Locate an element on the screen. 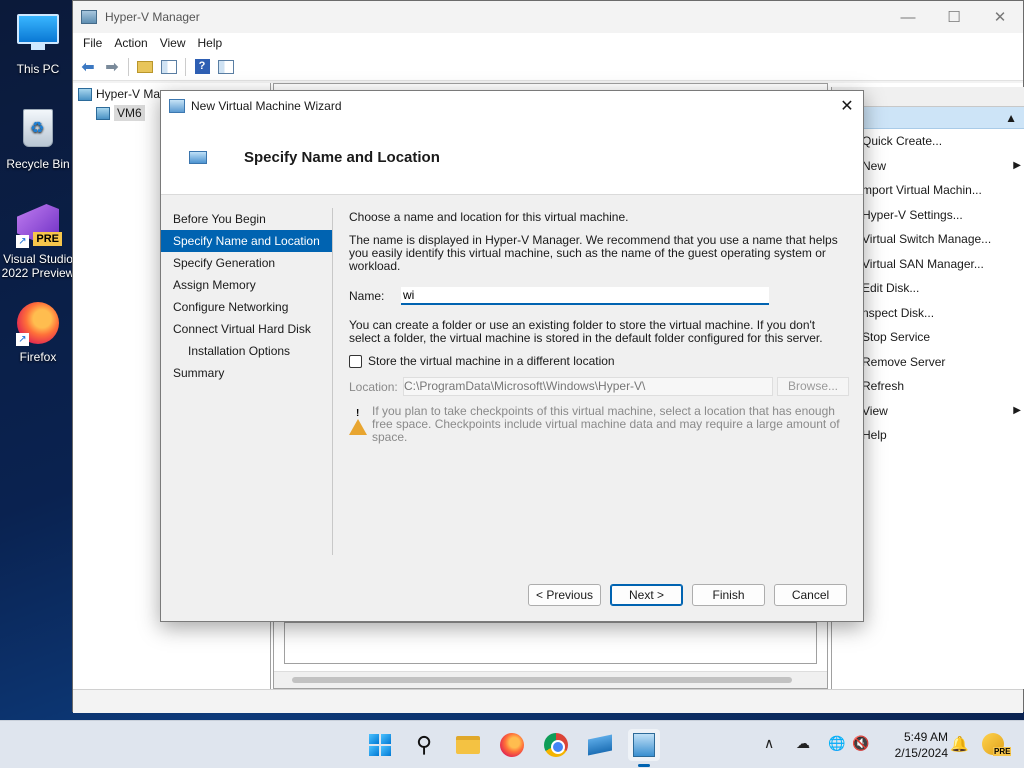 This screenshot has width=1024, height=768. windows-start-icon is located at coordinates (380, 745).